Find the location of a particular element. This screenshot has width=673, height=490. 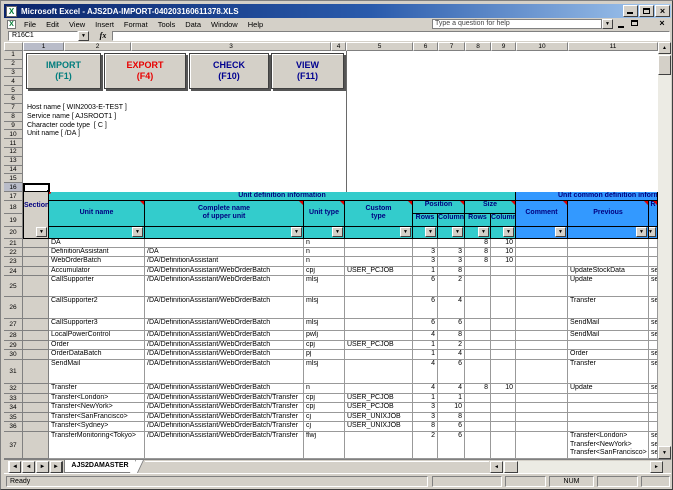

workbook-minimize-button is located at coordinates (622, 24).